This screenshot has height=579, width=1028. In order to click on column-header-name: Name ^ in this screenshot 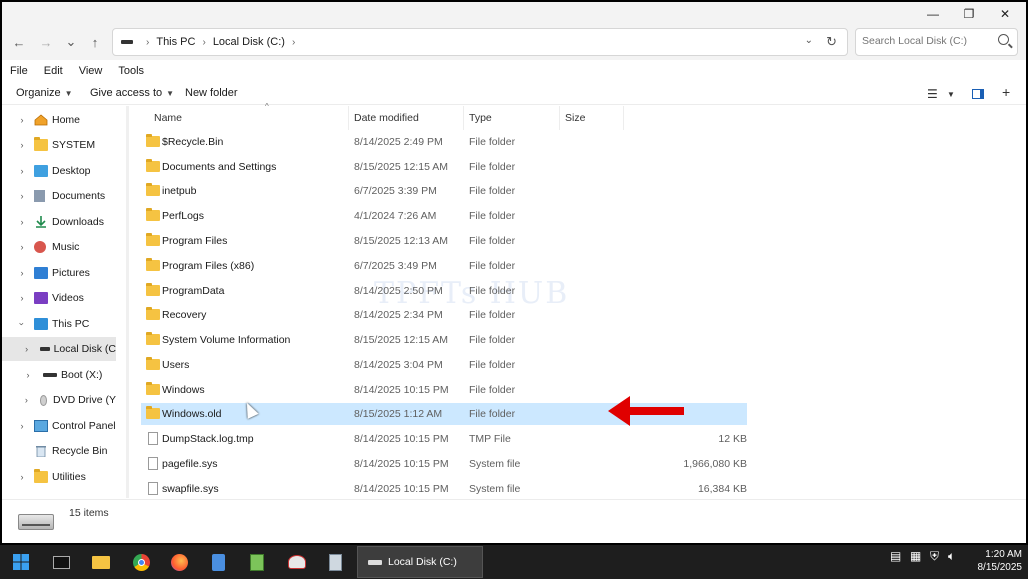, I will do `click(249, 116)`.